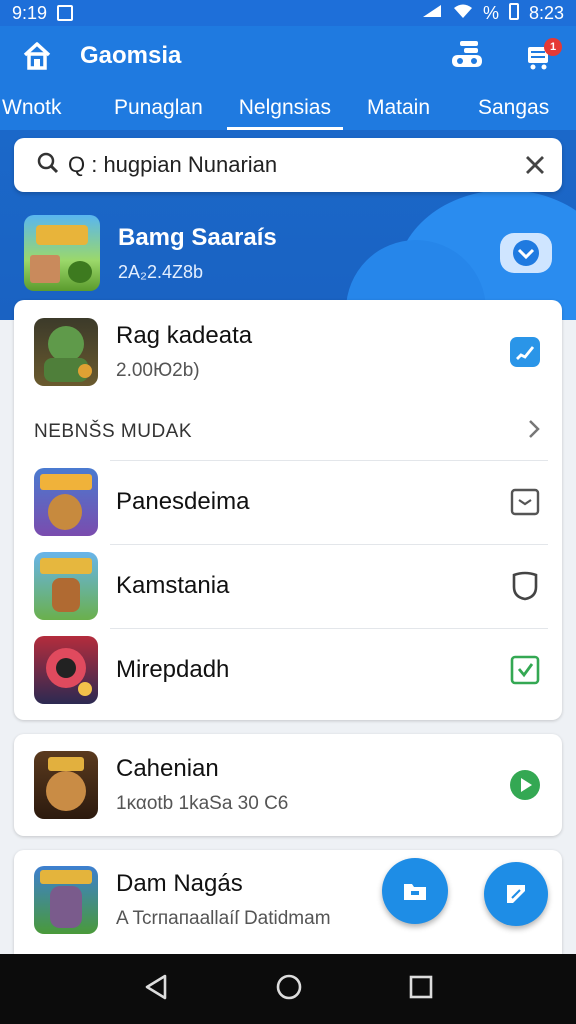 This screenshot has height=1024, width=576. Describe the element at coordinates (158, 370) in the screenshot. I see `item-subtitle: 2.00Ю2b)` at that location.